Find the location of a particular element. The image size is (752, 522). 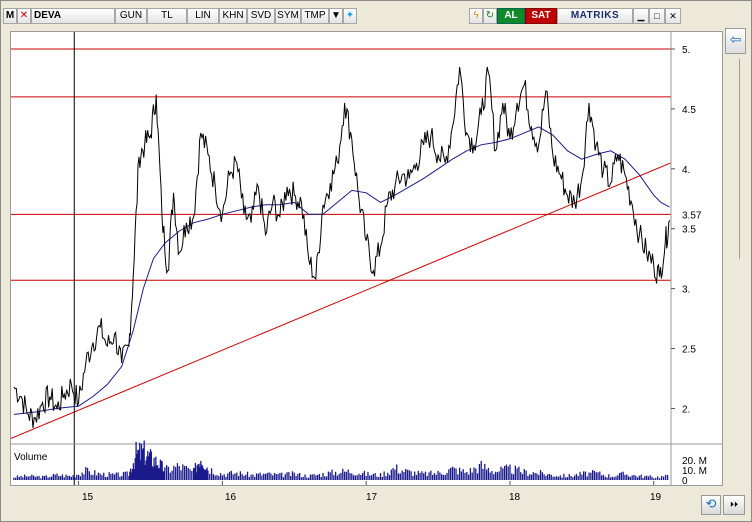

x-axis-labels: 15 16 17 18 19 is located at coordinates (365, 496).